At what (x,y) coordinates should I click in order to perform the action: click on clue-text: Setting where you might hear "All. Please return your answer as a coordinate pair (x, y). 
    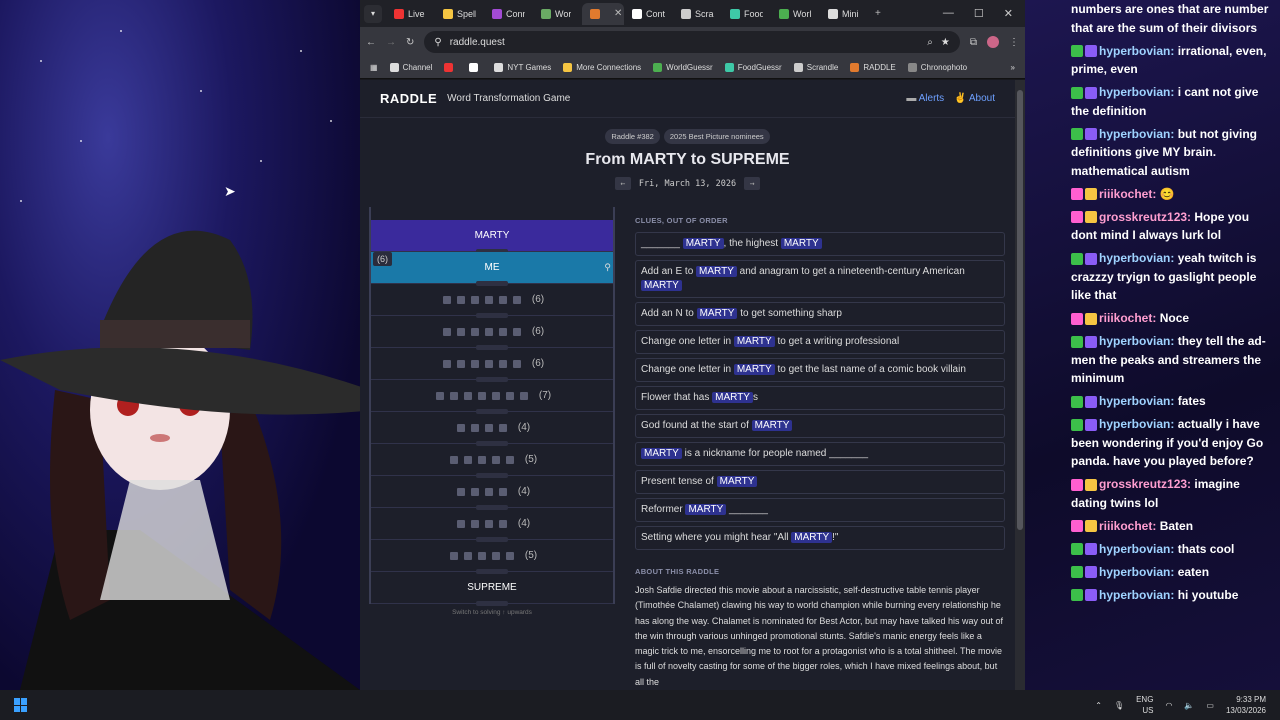
    Looking at the image, I should click on (716, 537).